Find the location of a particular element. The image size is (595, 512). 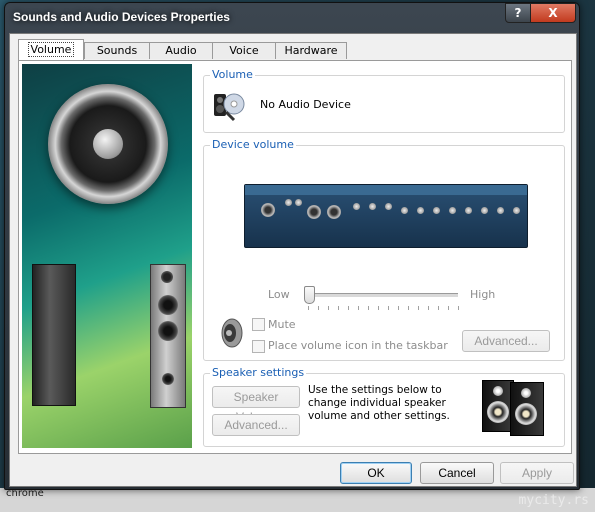

mute-checkbox is located at coordinates (258, 324).